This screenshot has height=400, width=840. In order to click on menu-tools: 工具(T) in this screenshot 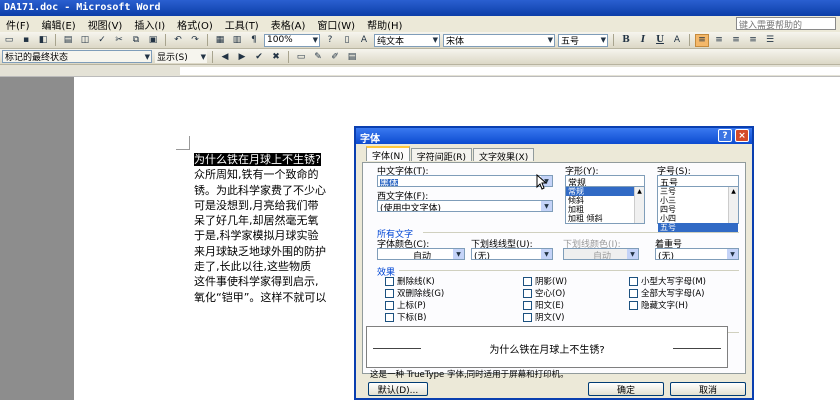, I will do `click(242, 24)`.